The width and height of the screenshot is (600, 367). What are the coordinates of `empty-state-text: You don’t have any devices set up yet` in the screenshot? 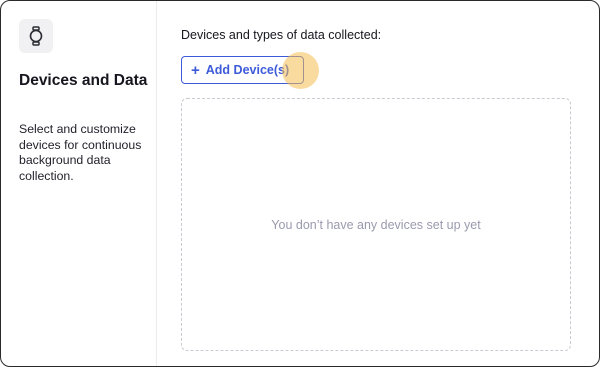 It's located at (376, 224).